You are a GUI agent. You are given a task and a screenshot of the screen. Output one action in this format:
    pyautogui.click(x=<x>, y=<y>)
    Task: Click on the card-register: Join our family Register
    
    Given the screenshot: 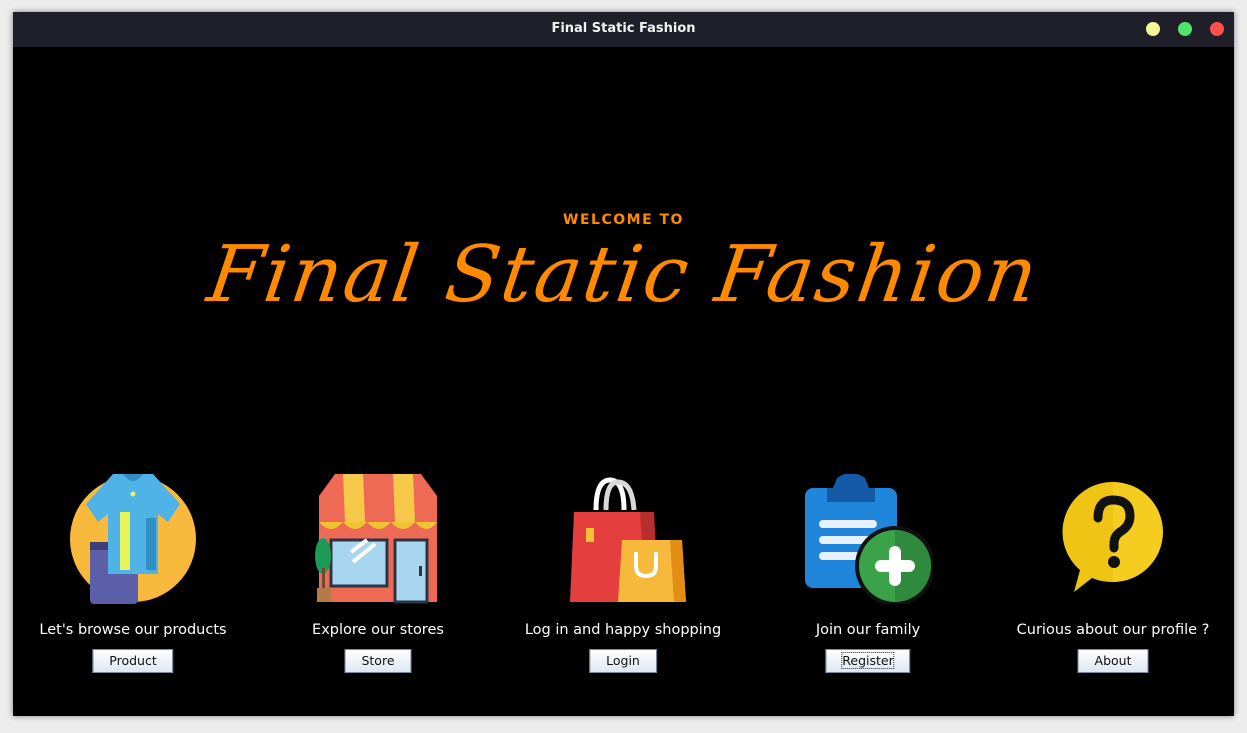 What is the action you would take?
    pyautogui.click(x=868, y=576)
    